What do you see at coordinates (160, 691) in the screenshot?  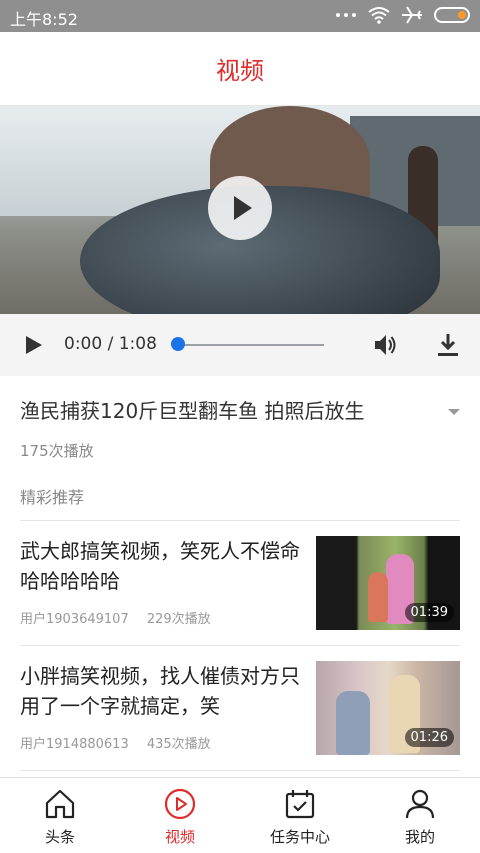 I see `item-title: 小胖搞笑视频，找人催债对方只用了一个字就搞定，笑` at bounding box center [160, 691].